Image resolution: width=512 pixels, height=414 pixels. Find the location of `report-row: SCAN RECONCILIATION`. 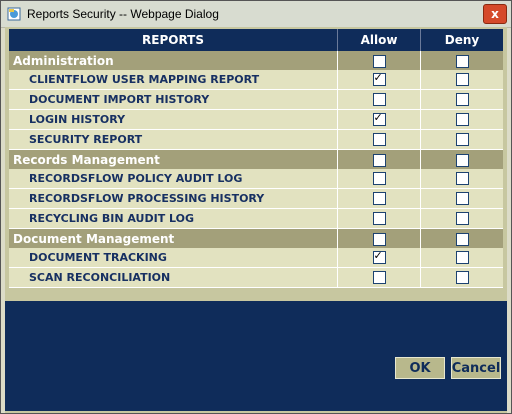

report-row: SCAN RECONCILIATION is located at coordinates (256, 277).